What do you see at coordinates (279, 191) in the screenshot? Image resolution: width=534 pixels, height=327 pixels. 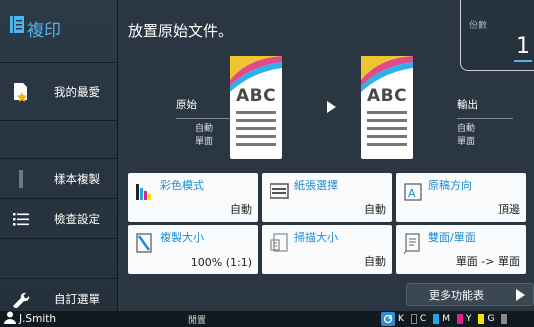 I see `paper-tray-icon` at bounding box center [279, 191].